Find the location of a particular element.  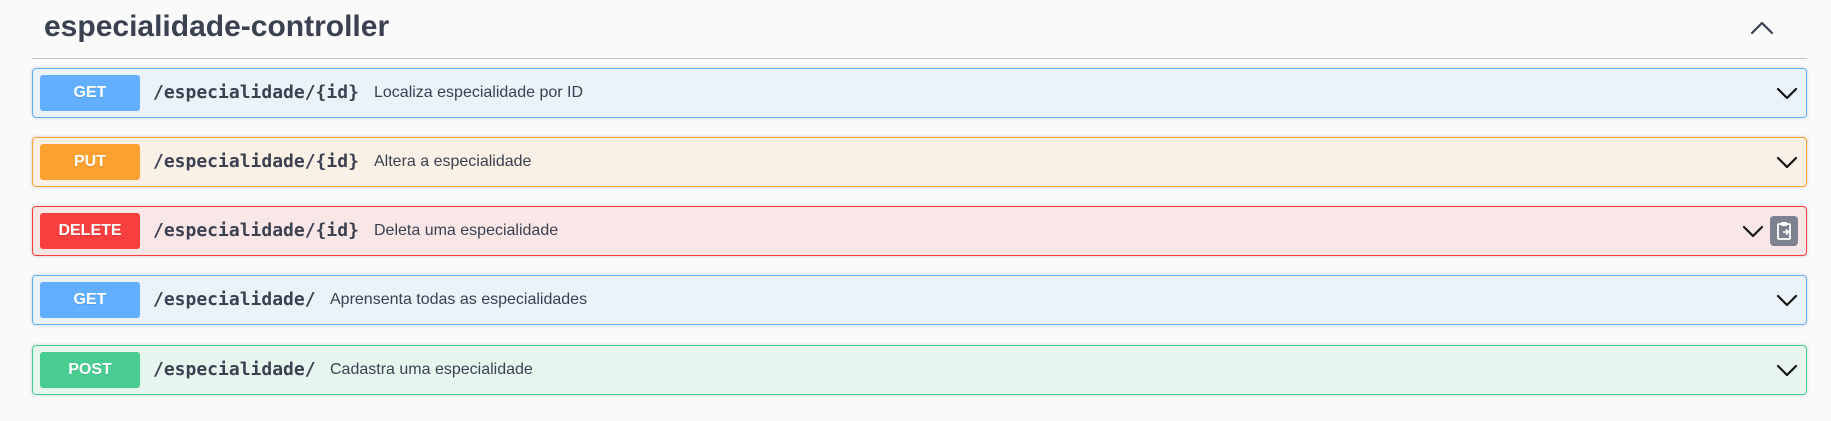

operation-summary: Localiza especialidade por ID is located at coordinates (479, 92).